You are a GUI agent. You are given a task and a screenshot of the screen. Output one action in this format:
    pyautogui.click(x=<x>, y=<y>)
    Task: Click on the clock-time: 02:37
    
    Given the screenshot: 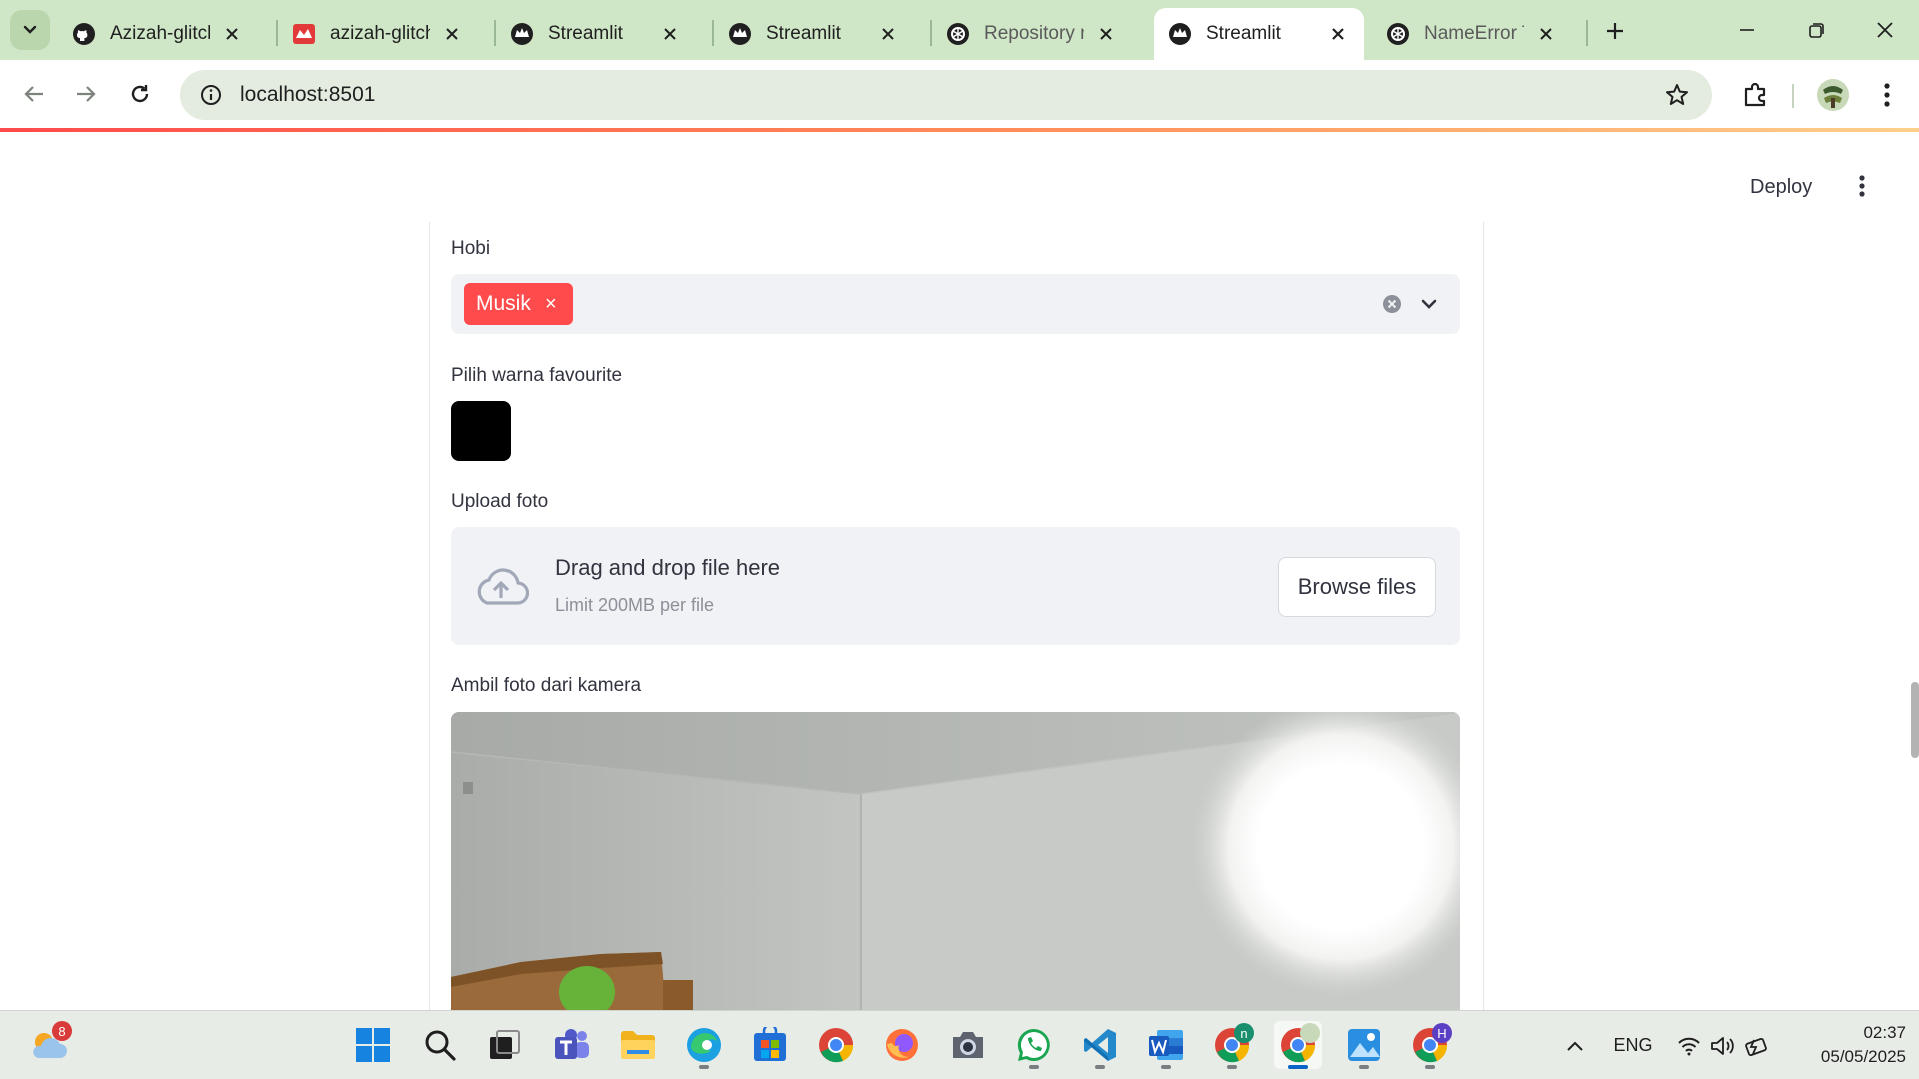 What is the action you would take?
    pyautogui.click(x=1884, y=1032)
    